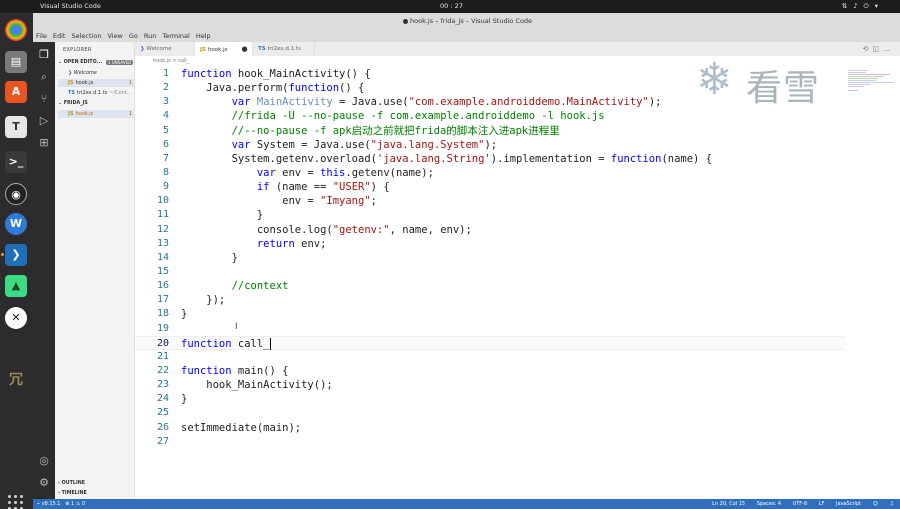  Describe the element at coordinates (256, 385) in the screenshot. I see `code-text: hook_MainActivity();` at that location.